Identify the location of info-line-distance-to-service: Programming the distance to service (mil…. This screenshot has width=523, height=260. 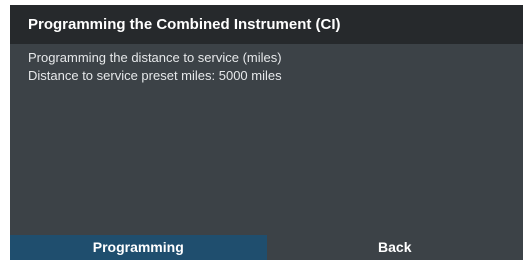
(155, 57).